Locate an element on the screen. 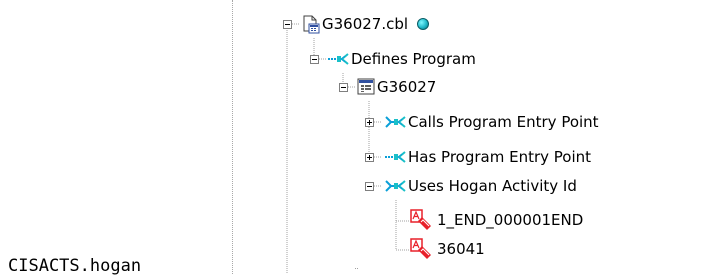 This screenshot has width=722, height=276. toggle-g36027-cbl is located at coordinates (287, 24).